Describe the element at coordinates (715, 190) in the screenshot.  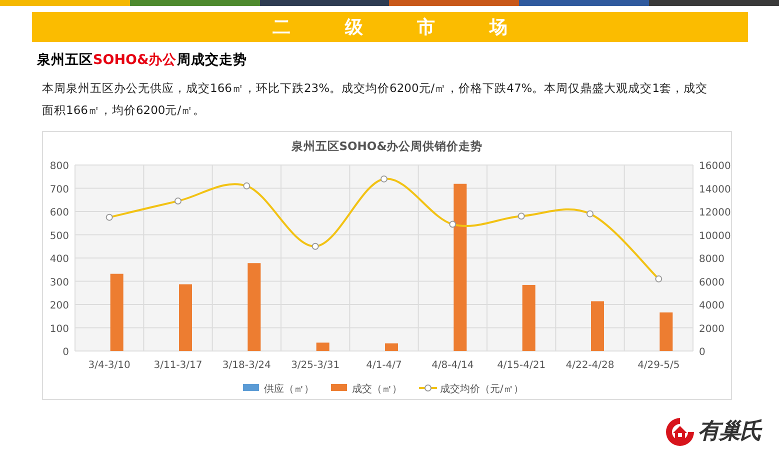
I see `axis-tick-label: 14000` at that location.